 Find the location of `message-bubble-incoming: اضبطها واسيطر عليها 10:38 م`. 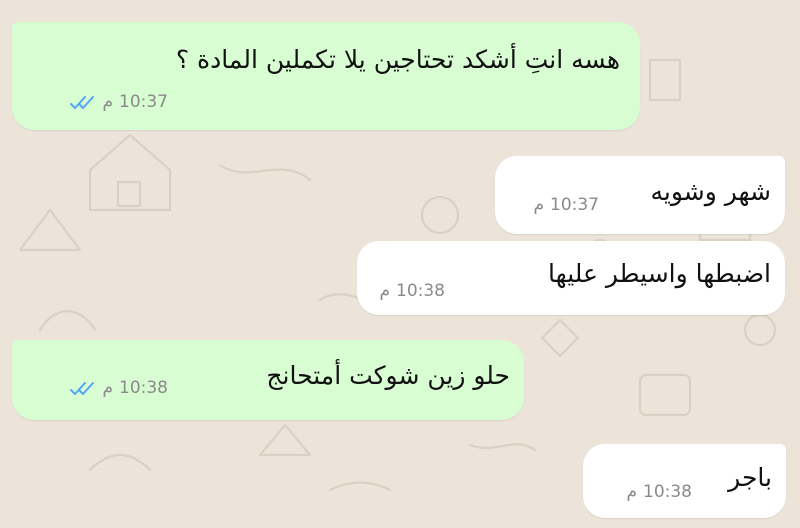

message-bubble-incoming: اضبطها واسيطر عليها 10:38 م is located at coordinates (571, 278).